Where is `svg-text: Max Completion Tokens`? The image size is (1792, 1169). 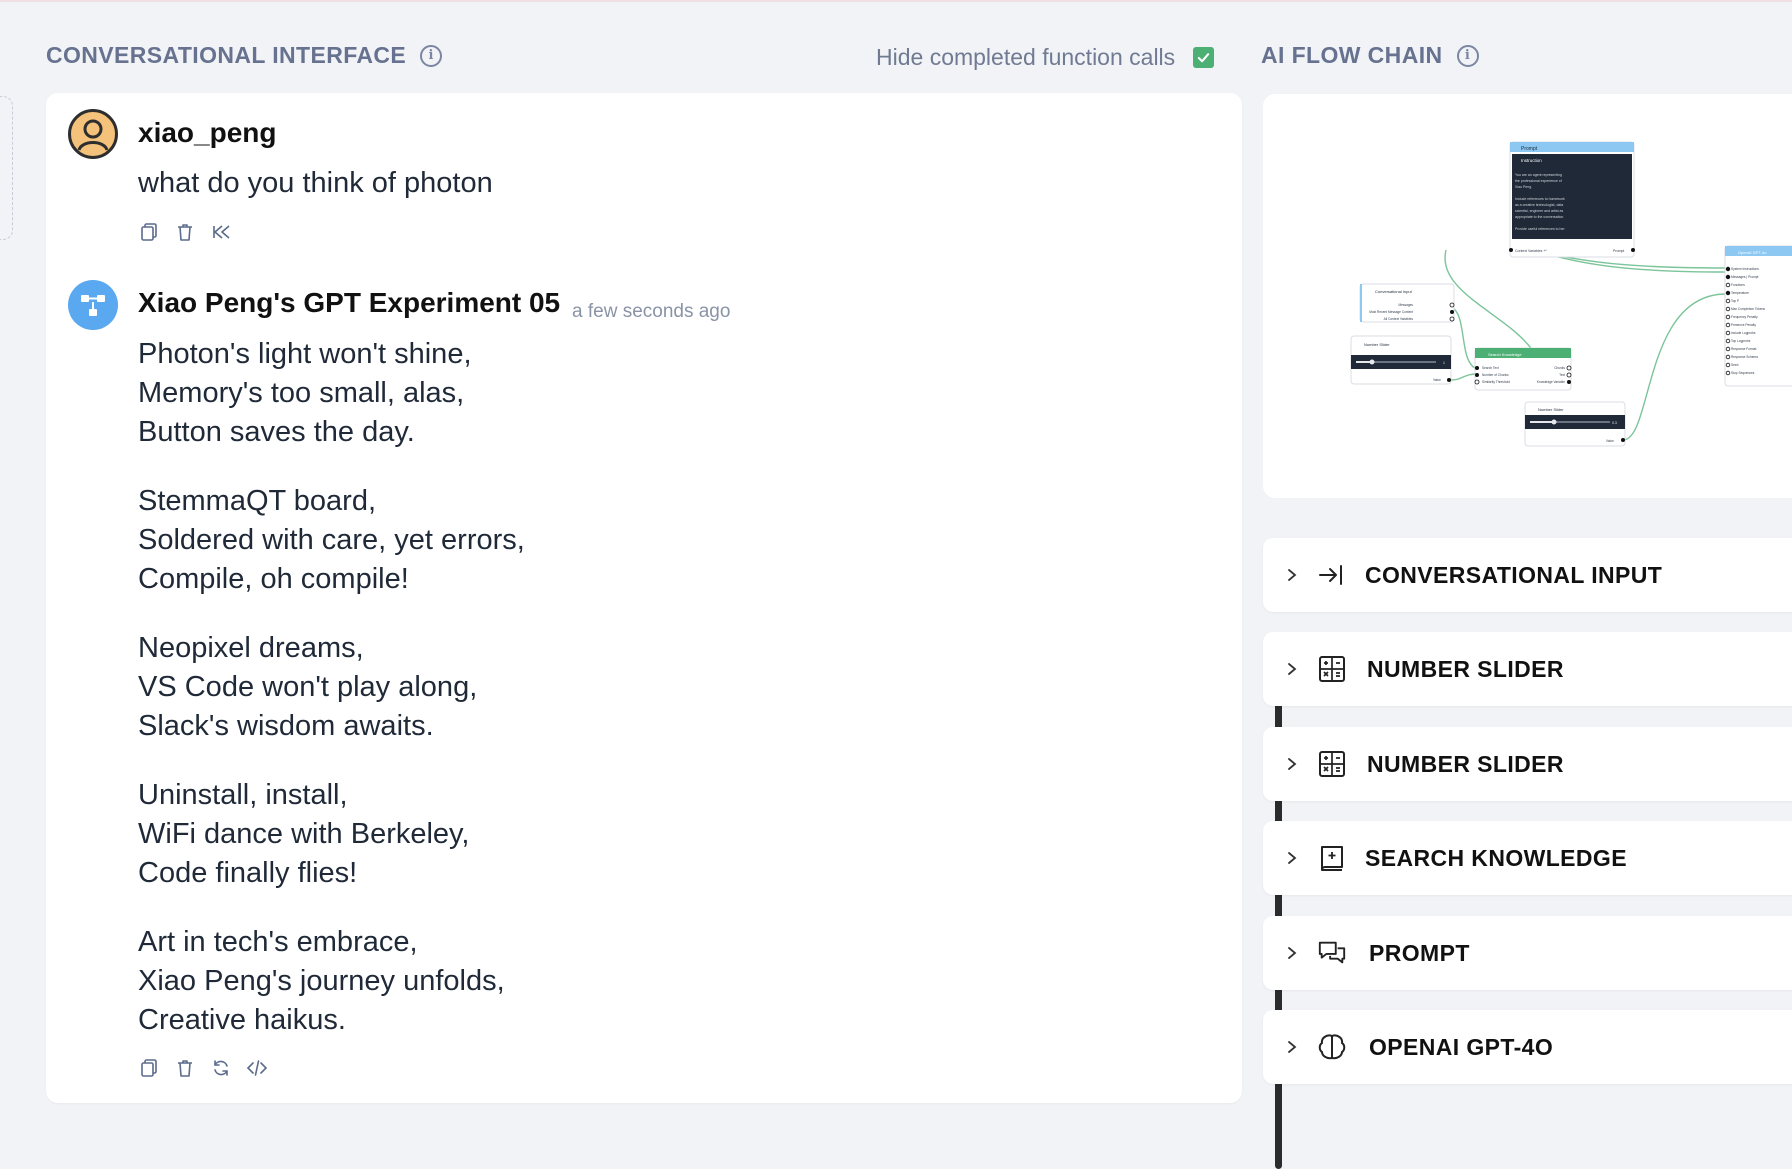 svg-text: Max Completion Tokens is located at coordinates (1748, 309).